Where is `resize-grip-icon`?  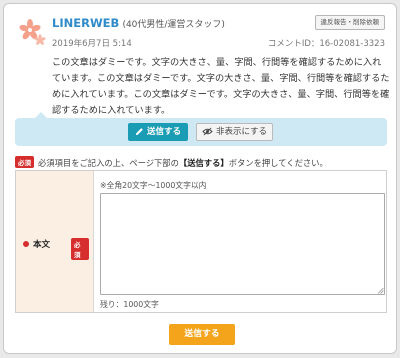 resize-grip-icon is located at coordinates (380, 290).